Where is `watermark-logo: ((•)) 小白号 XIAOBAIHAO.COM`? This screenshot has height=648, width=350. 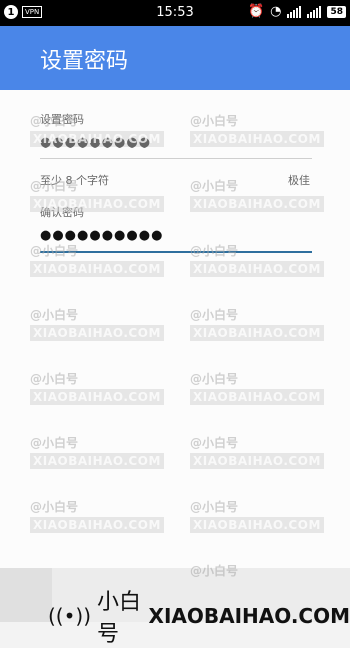 watermark-logo: ((•)) 小白号 XIAOBAIHAO.COM is located at coordinates (199, 616).